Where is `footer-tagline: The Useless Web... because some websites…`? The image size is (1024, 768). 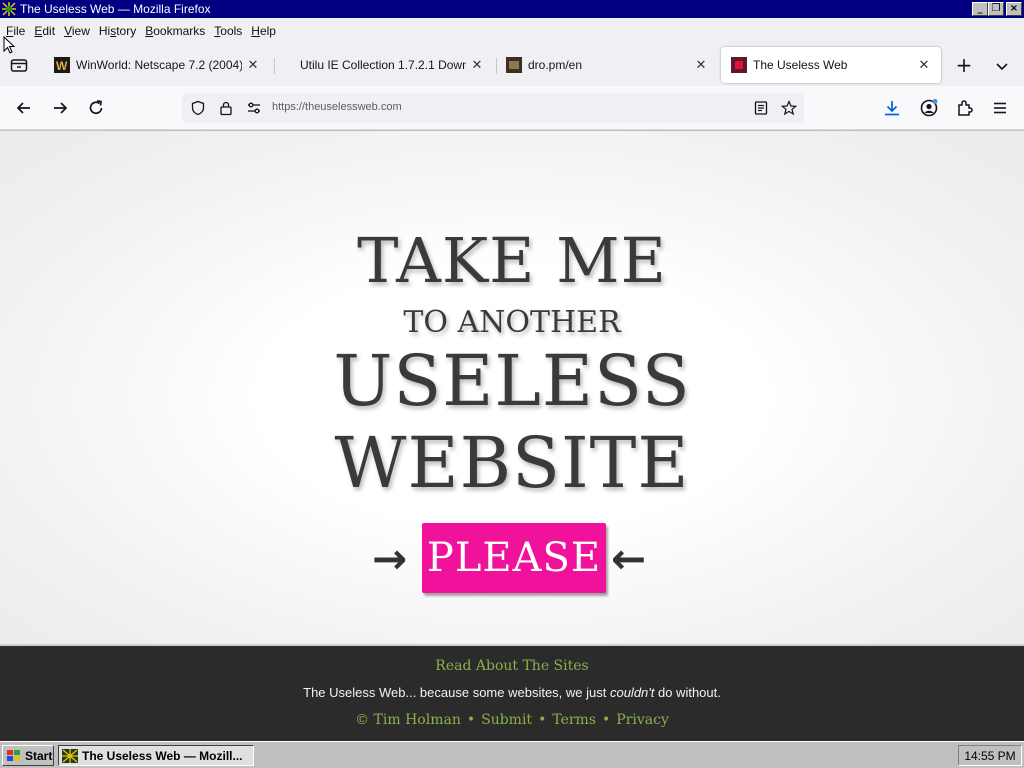 footer-tagline: The Useless Web... because some websites… is located at coordinates (512, 692).